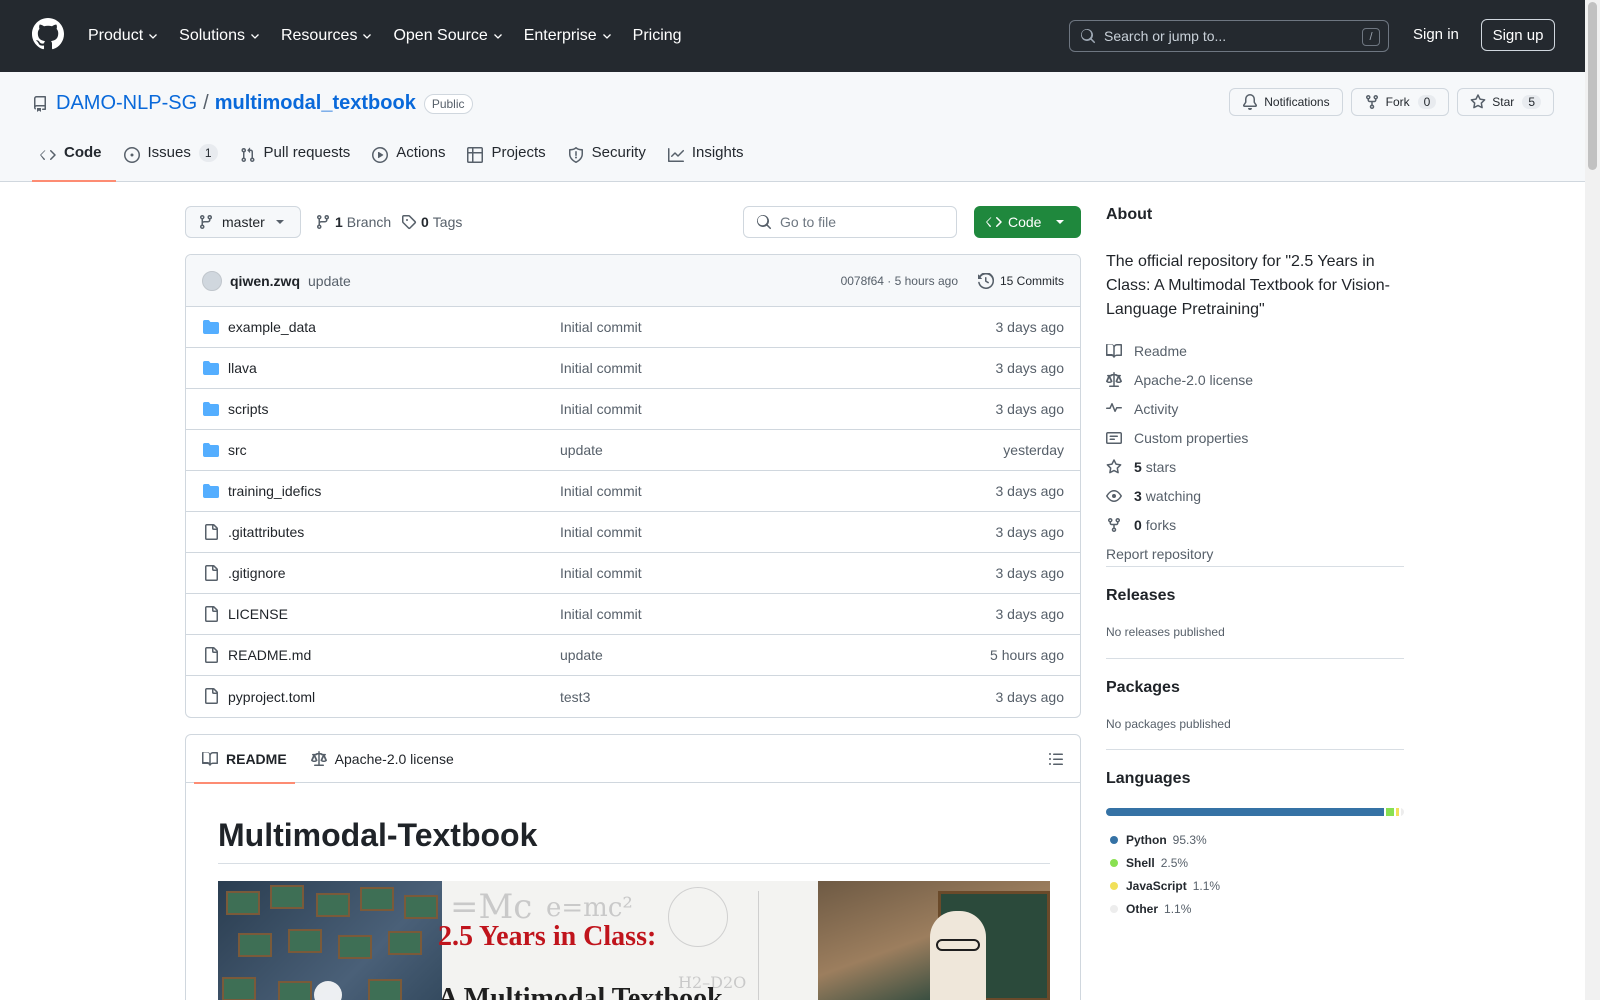 Image resolution: width=1600 pixels, height=1000 pixels. What do you see at coordinates (244, 759) in the screenshot?
I see `tab-readme: README` at bounding box center [244, 759].